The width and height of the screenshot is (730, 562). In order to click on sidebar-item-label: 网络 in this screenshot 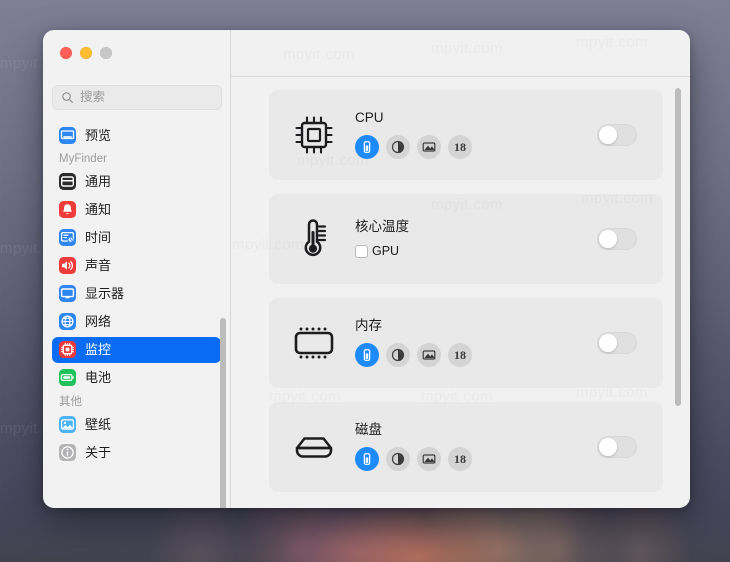, I will do `click(98, 321)`.